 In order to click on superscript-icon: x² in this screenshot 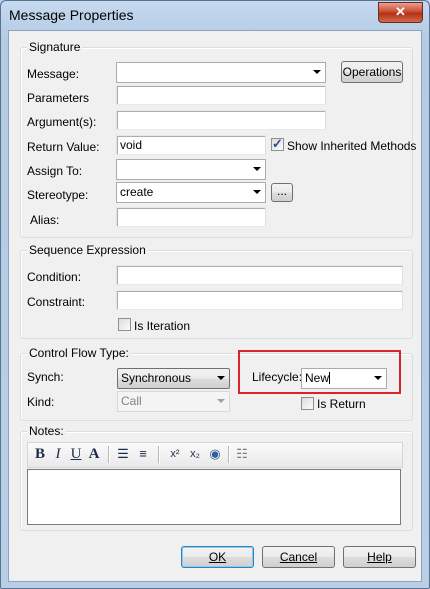, I will do `click(175, 454)`.